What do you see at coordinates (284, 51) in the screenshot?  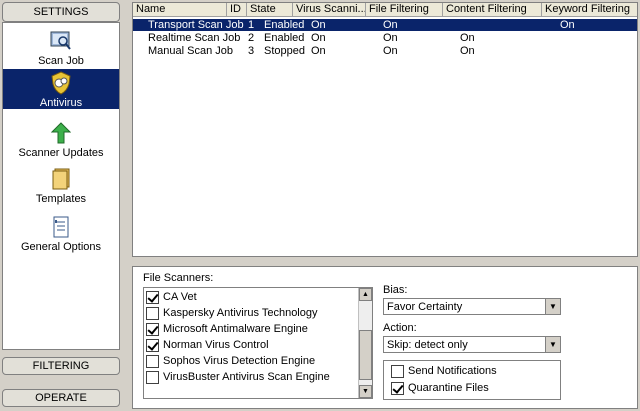 I see `cell-state: Stopped` at bounding box center [284, 51].